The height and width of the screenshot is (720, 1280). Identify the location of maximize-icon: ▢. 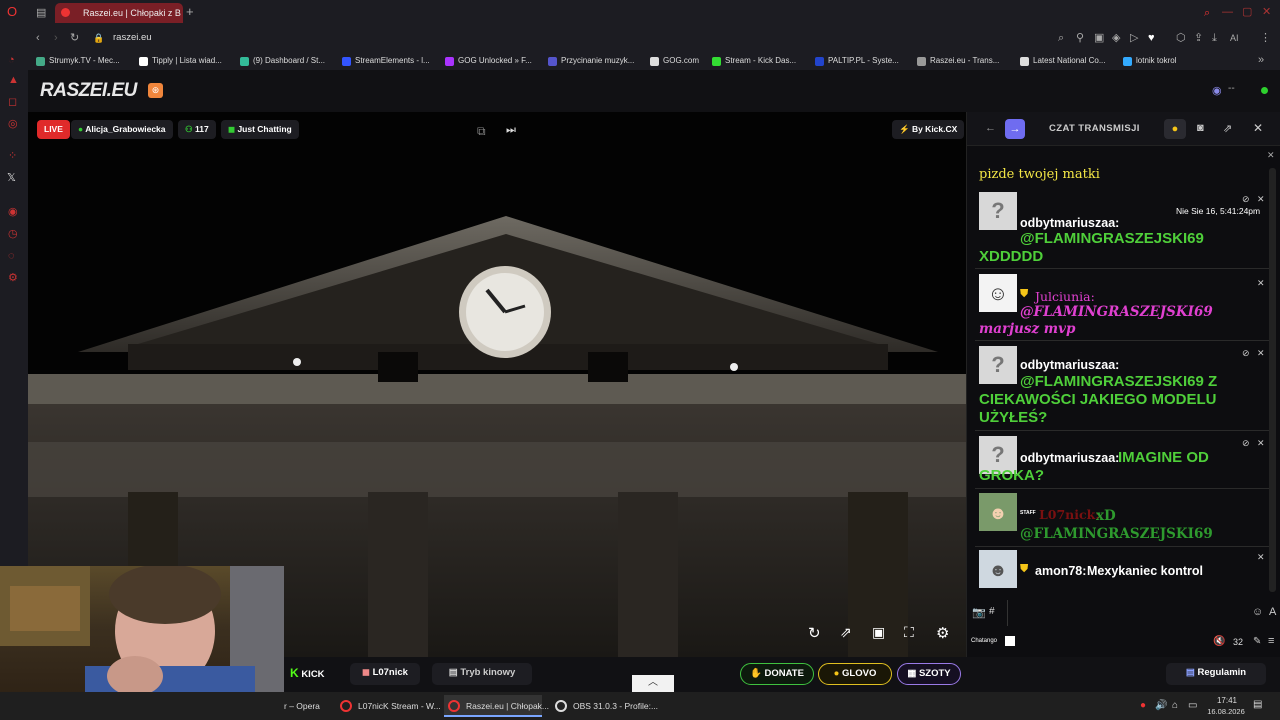
(1247, 12).